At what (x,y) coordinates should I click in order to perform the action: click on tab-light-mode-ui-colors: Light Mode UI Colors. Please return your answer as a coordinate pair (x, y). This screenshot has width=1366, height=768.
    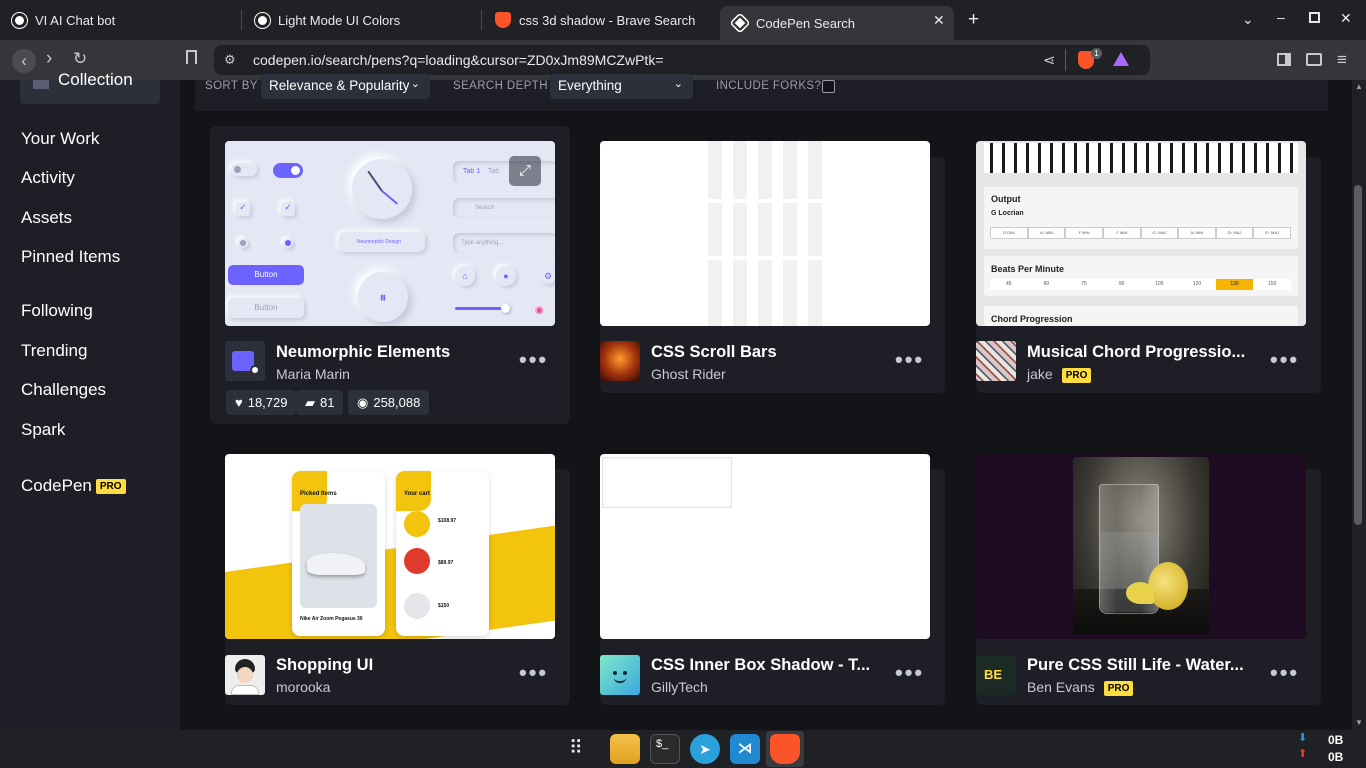
    Looking at the image, I should click on (361, 20).